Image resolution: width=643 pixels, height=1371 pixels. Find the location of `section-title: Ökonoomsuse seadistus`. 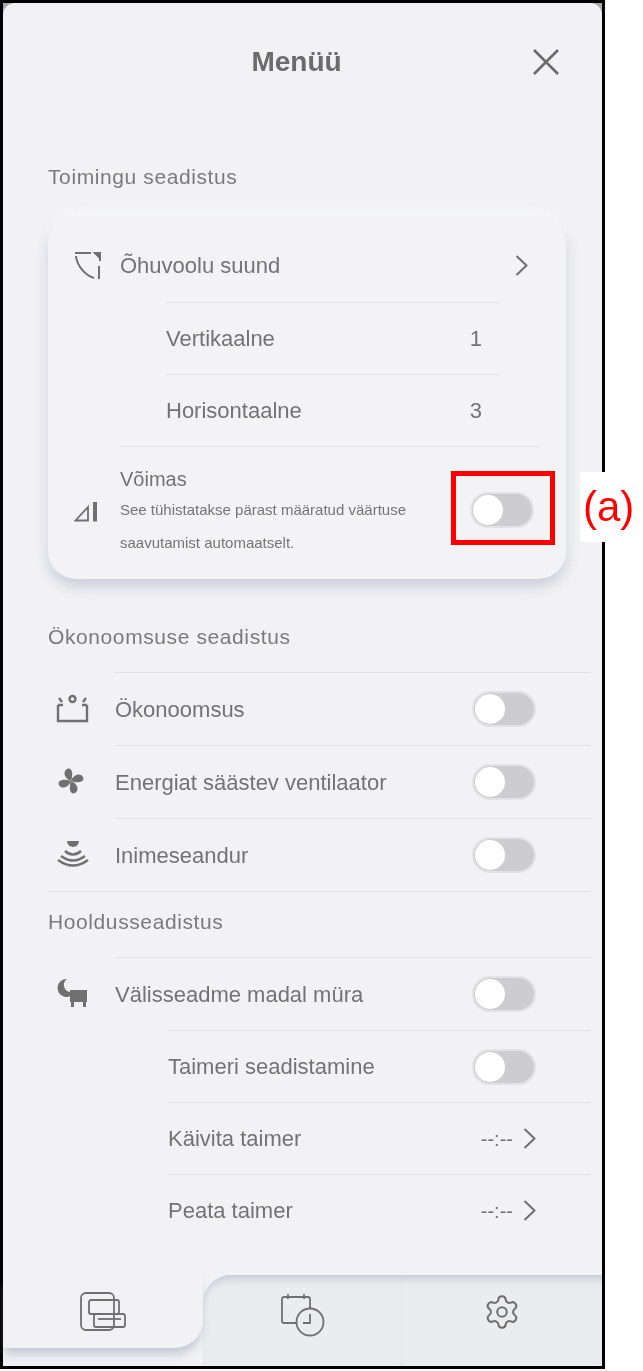

section-title: Ökonoomsuse seadistus is located at coordinates (170, 637).